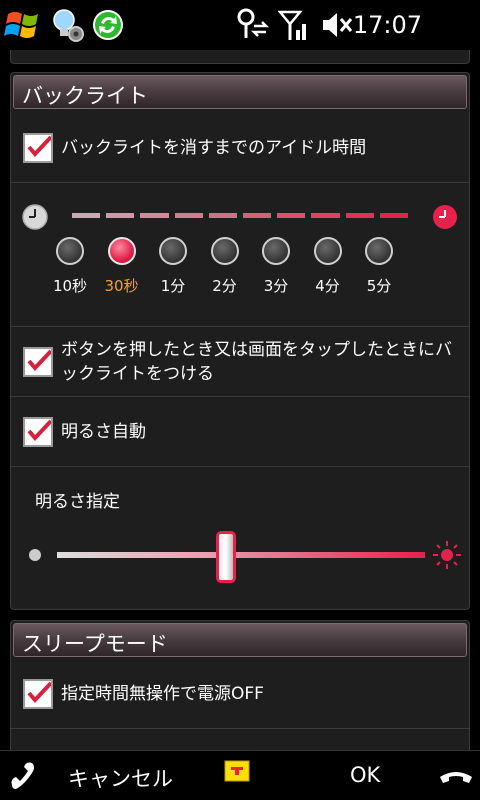 This screenshot has width=480, height=800. Describe the element at coordinates (214, 148) in the screenshot. I see `idle-time-label: バックライトを消すまでのアイドル時間` at that location.